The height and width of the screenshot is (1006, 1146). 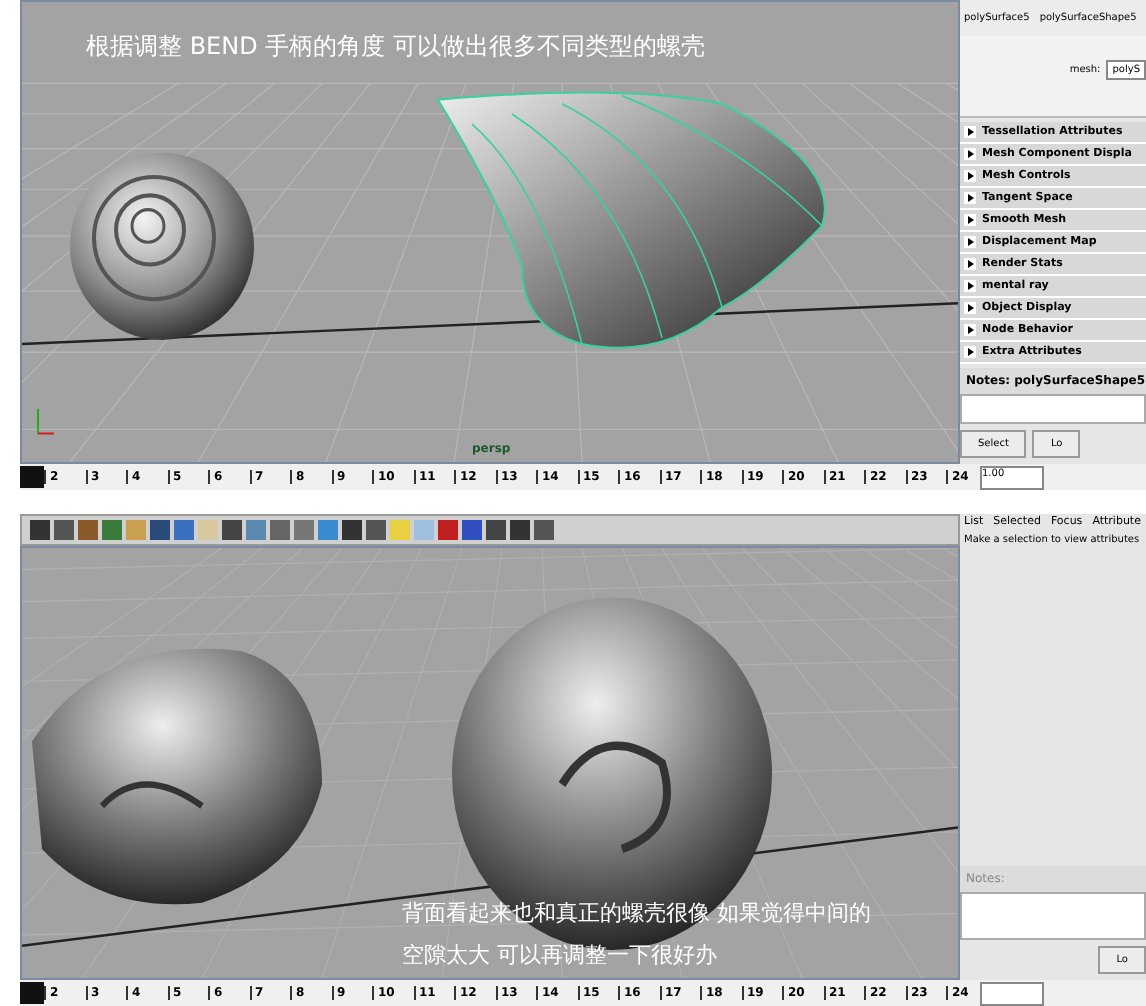 What do you see at coordinates (636, 913) in the screenshot?
I see `caption-text: 背面看起来也和真正的螺壳很像 如果觉得中间的` at bounding box center [636, 913].